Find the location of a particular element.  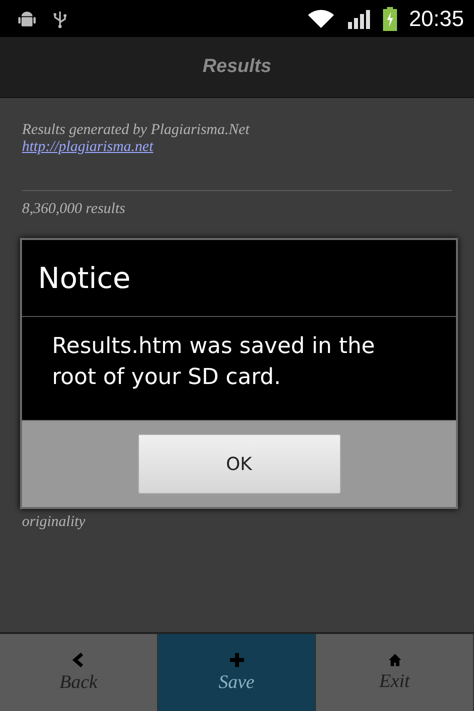

screen-title: Results is located at coordinates (237, 67).